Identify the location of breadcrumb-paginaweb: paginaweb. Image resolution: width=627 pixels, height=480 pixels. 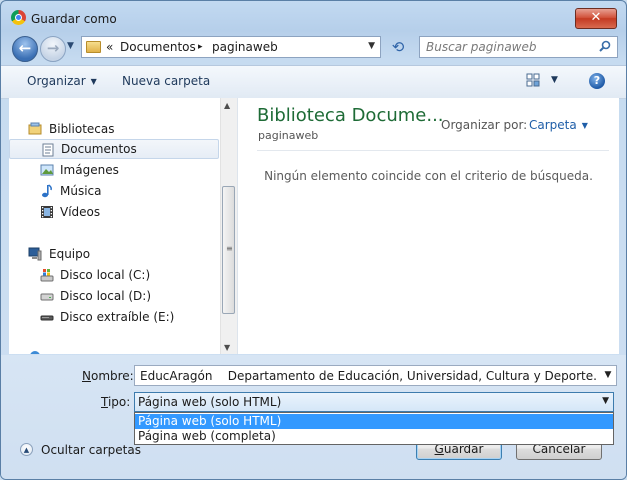
(245, 47).